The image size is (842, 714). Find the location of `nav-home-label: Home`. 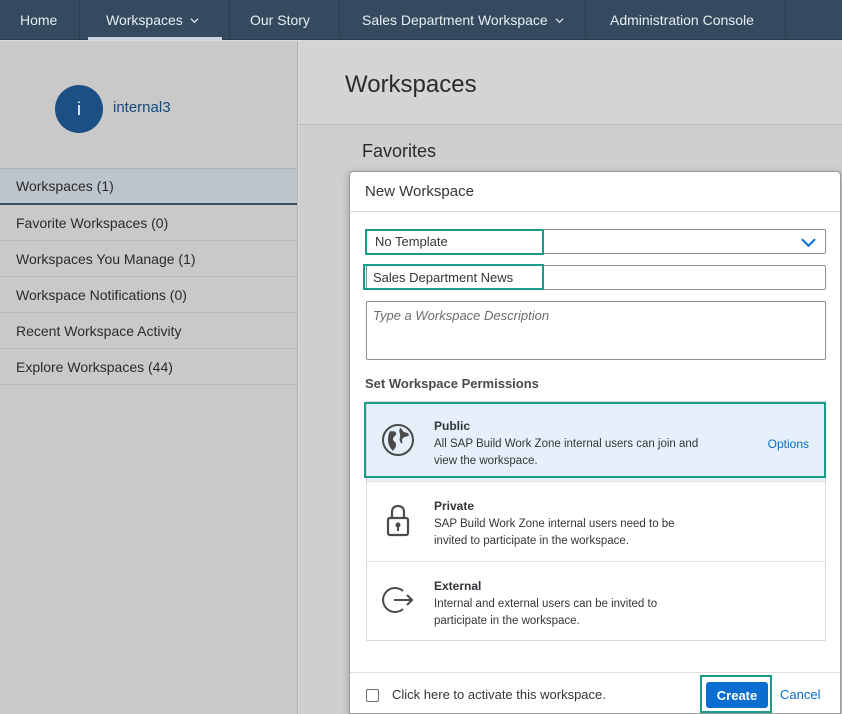

nav-home-label: Home is located at coordinates (39, 20).